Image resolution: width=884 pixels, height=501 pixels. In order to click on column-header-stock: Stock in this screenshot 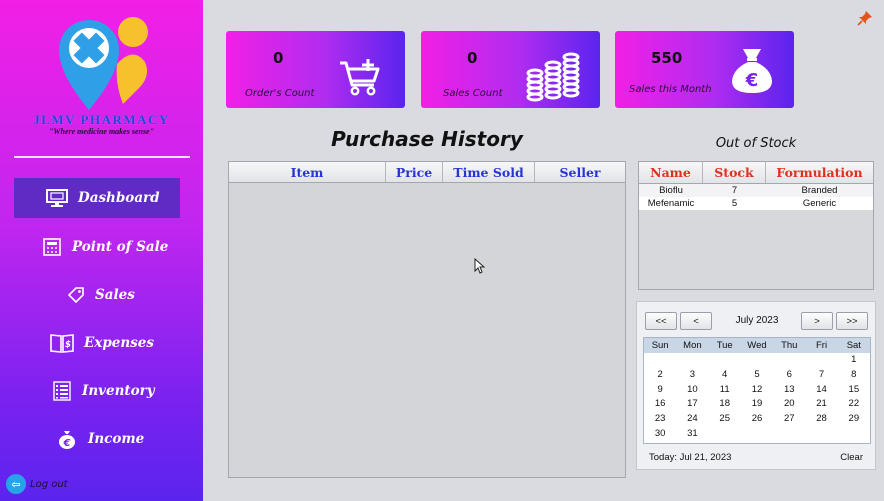, I will do `click(734, 172)`.